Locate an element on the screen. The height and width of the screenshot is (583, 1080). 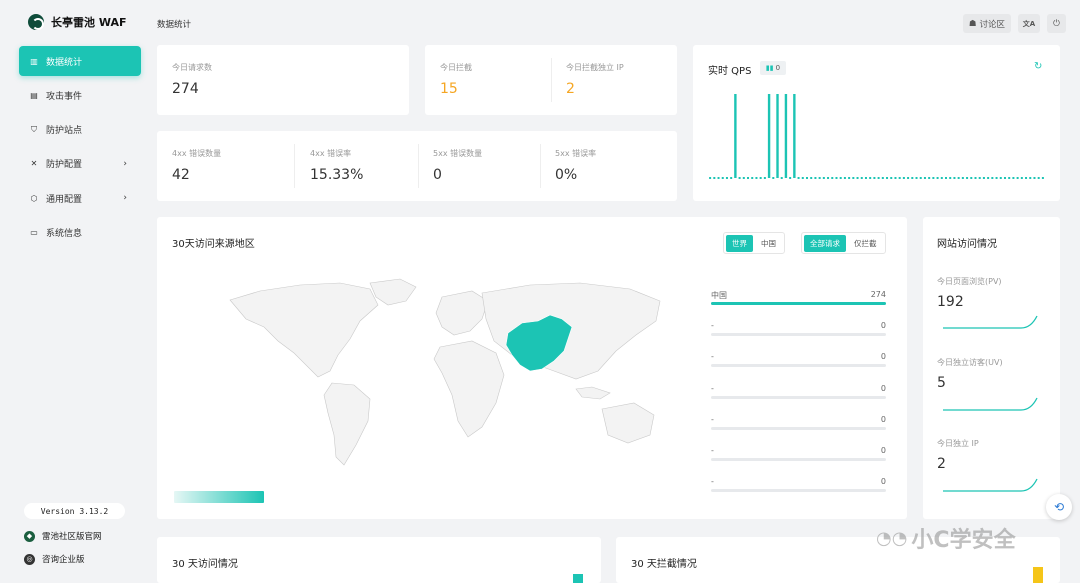
sidebar-item-sites: ⛉ 防护站点 is located at coordinates (80, 130).